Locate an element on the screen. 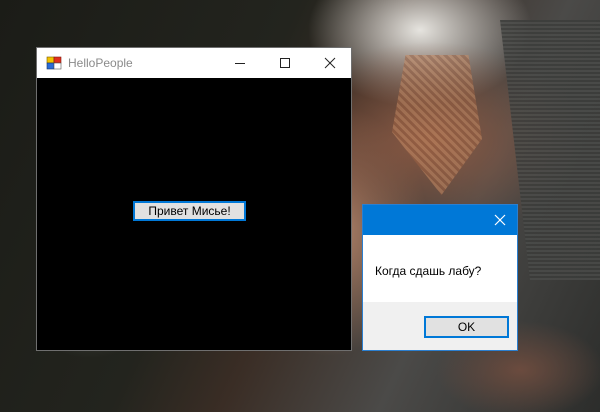  window-titlebar: HelloPeople is located at coordinates (194, 63).